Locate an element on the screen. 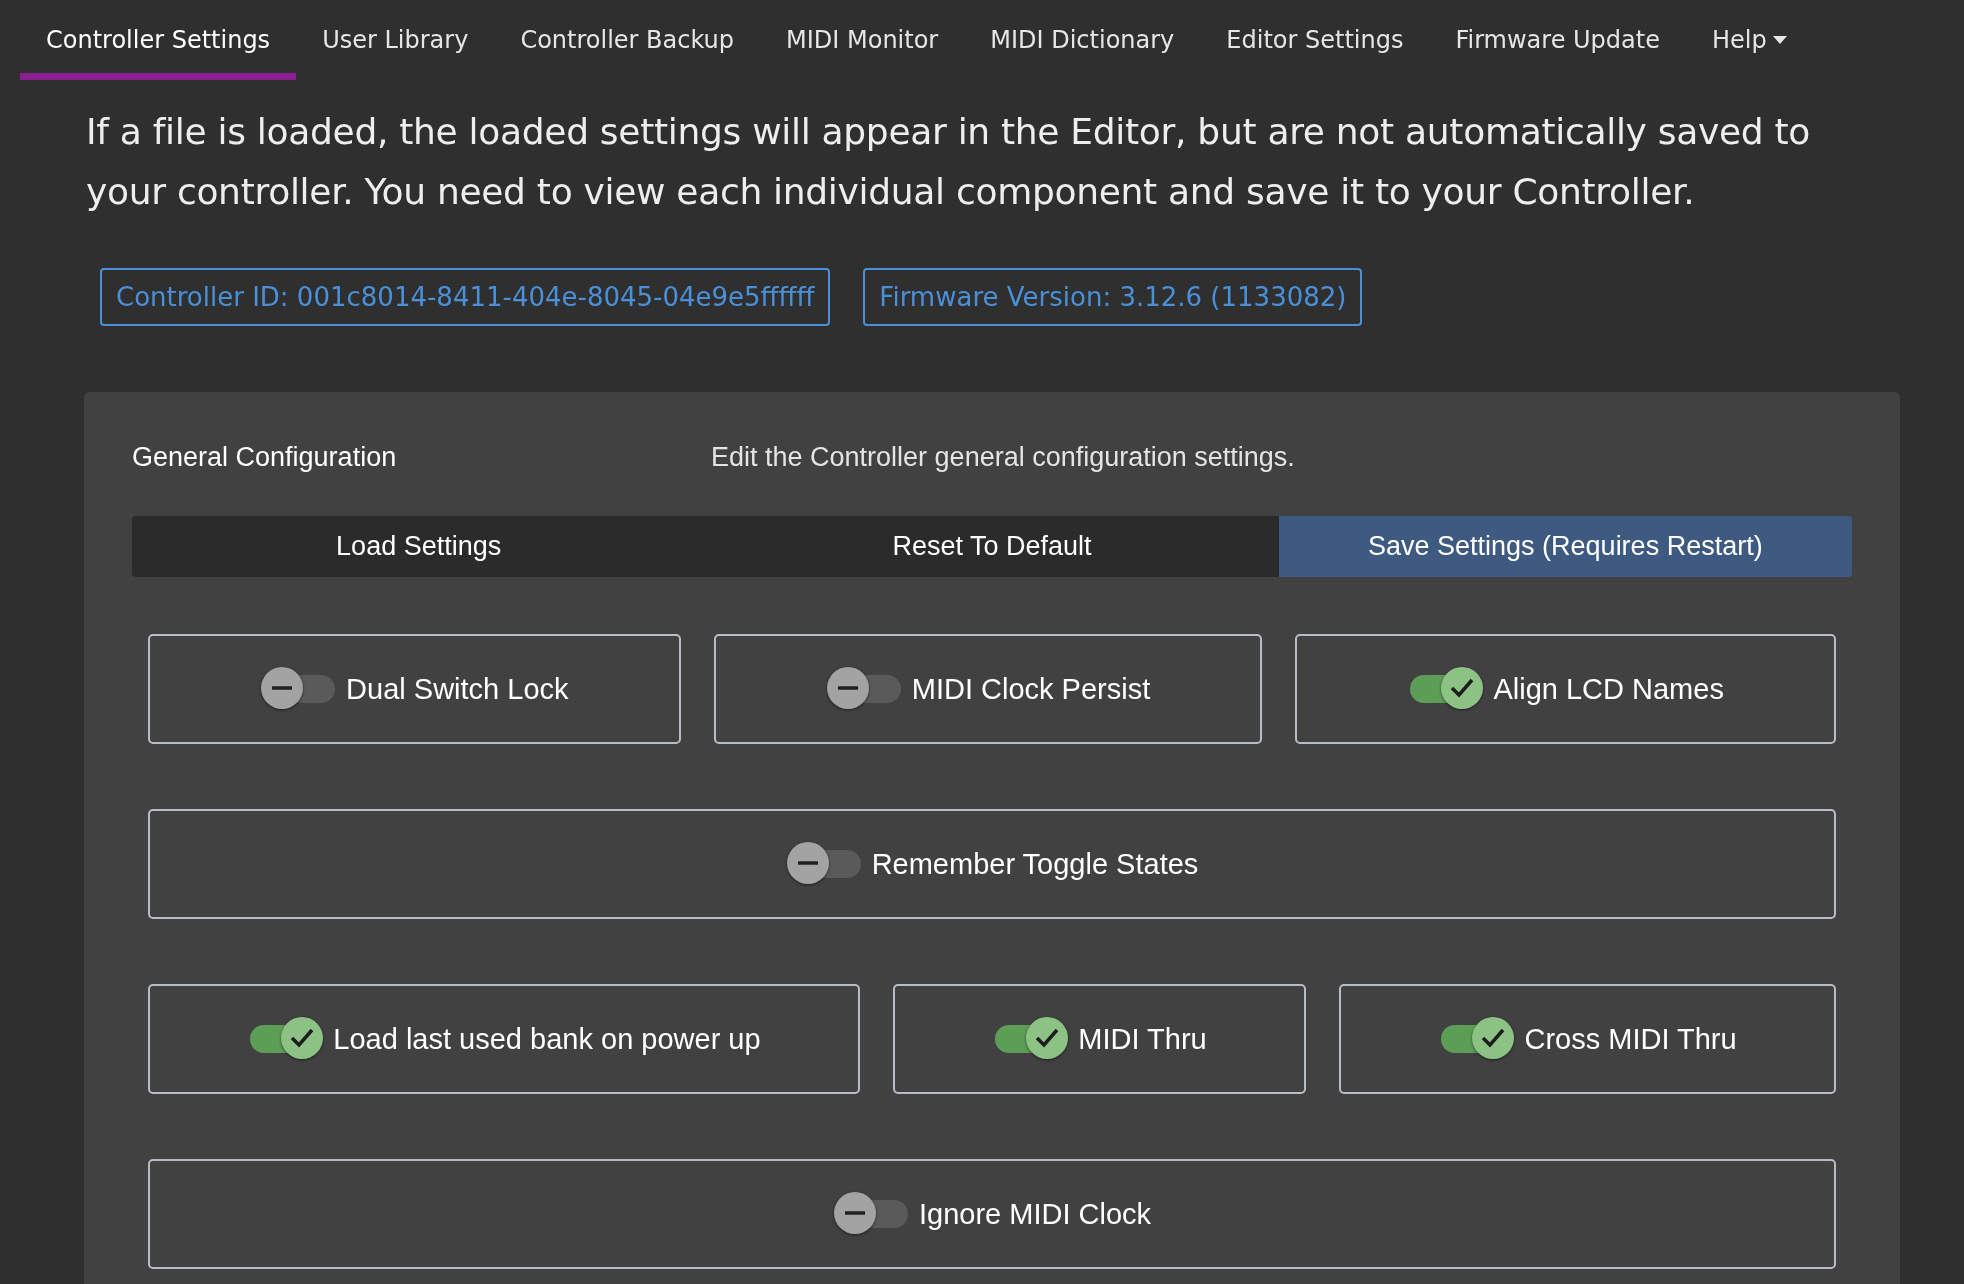  nav-tab: Controller Backup is located at coordinates (627, 40).